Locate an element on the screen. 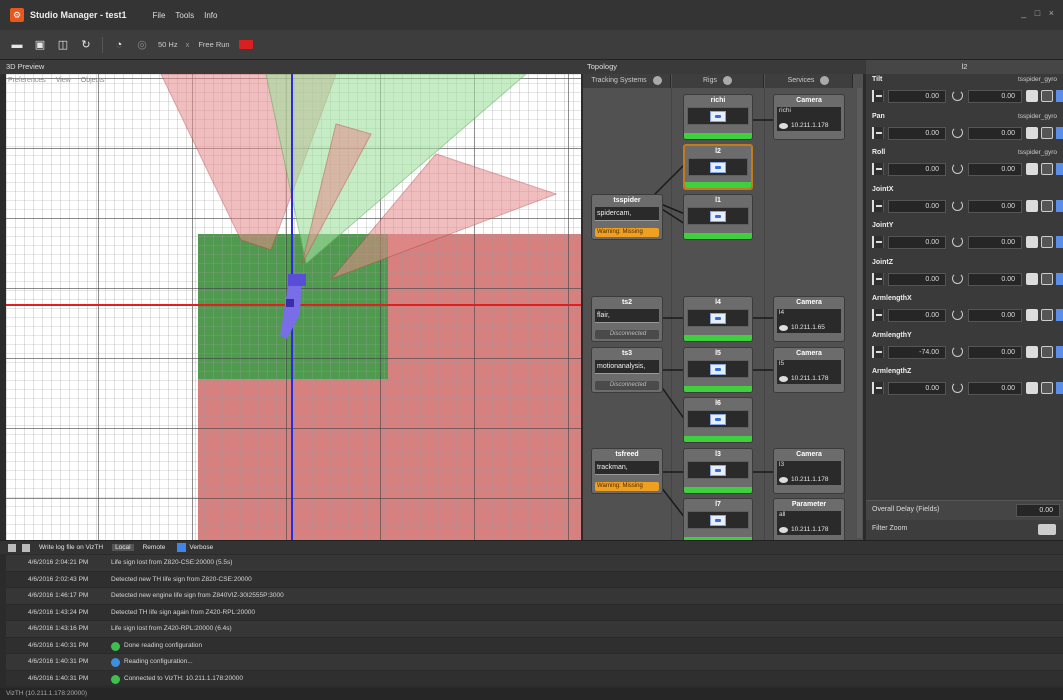  verbose-checkbox: Verbose is located at coordinates (195, 547).